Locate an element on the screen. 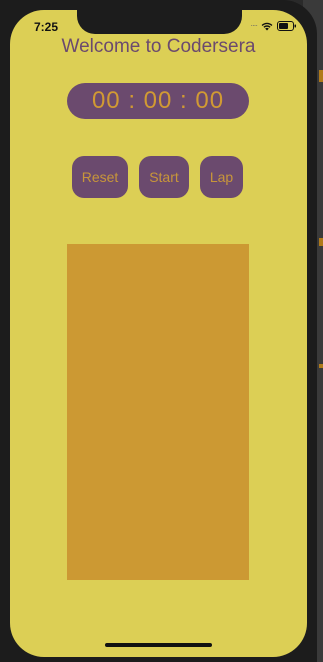 The height and width of the screenshot is (662, 323). status-time: 7:25 is located at coordinates (46, 27).